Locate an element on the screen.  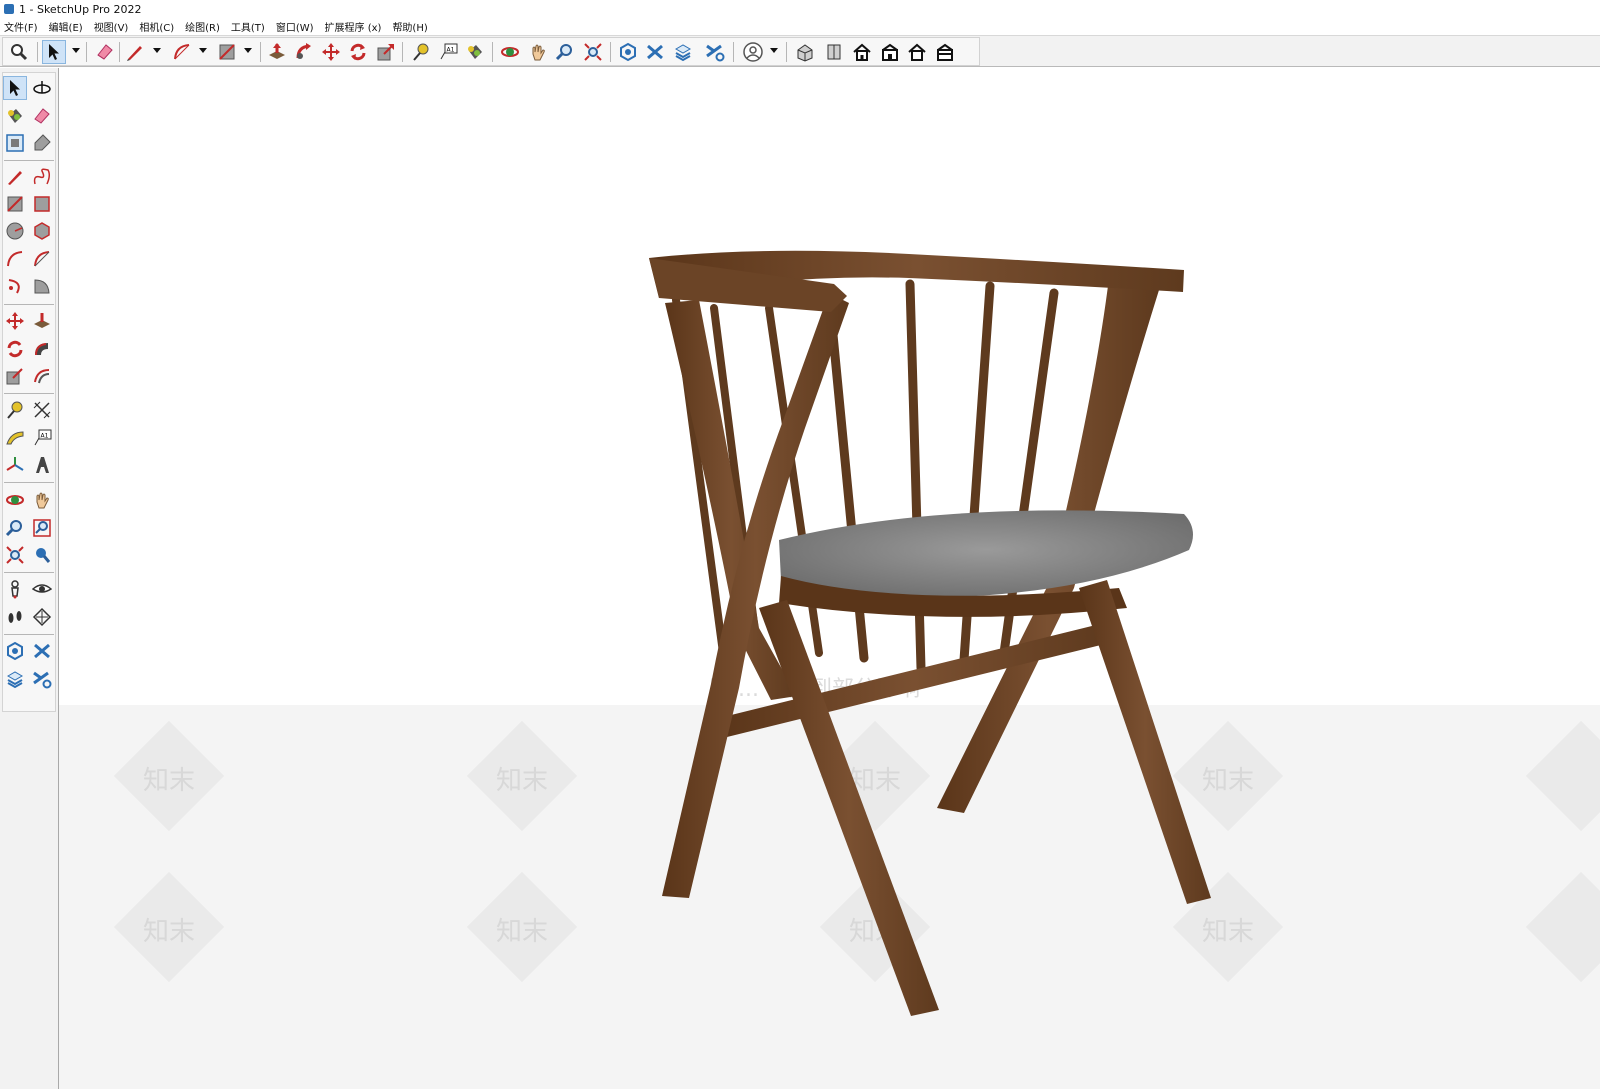
left-push-pull-button is located at coordinates (42, 321).